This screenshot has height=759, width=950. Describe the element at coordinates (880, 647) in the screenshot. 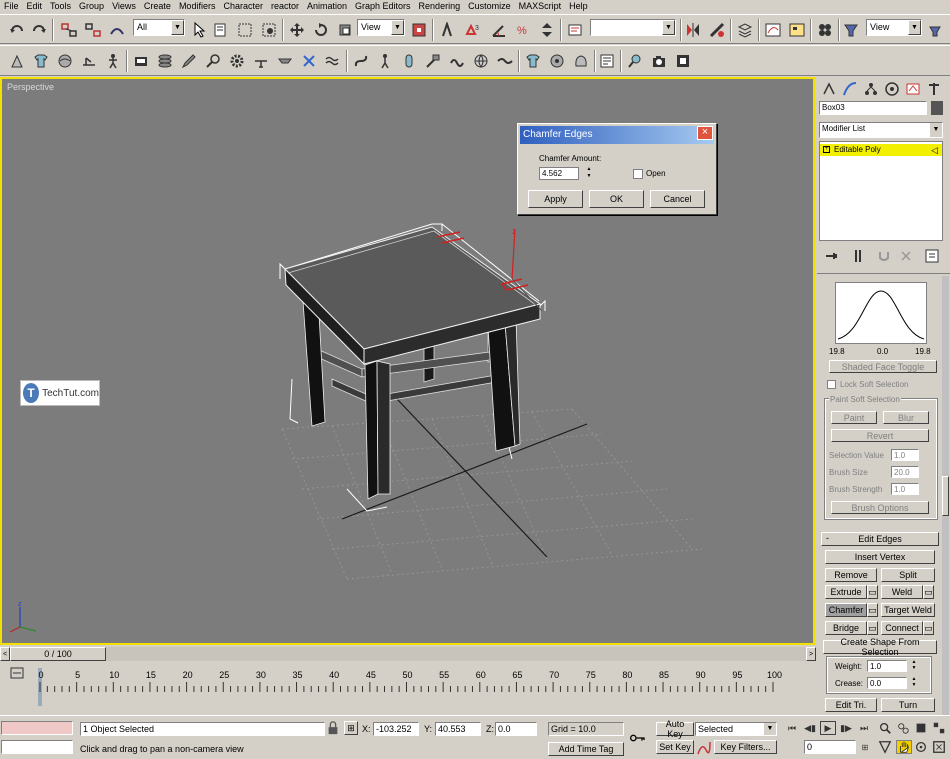

I see `create-shape-button: Create Shape From Selection` at that location.